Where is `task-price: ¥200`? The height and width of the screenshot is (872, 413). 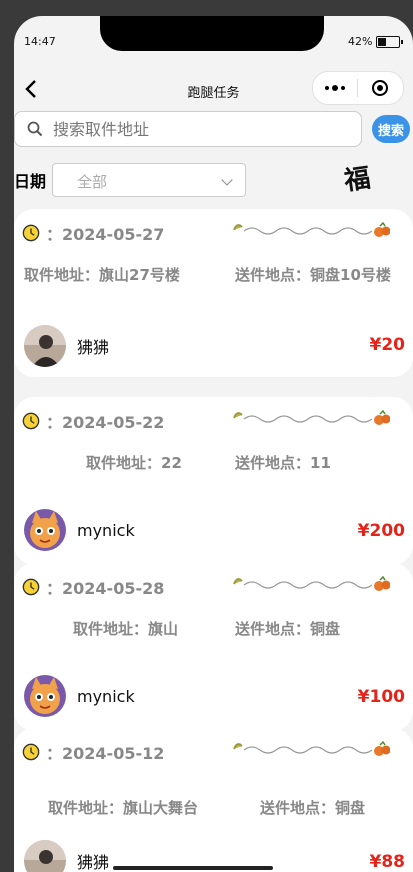
task-price: ¥200 is located at coordinates (381, 531).